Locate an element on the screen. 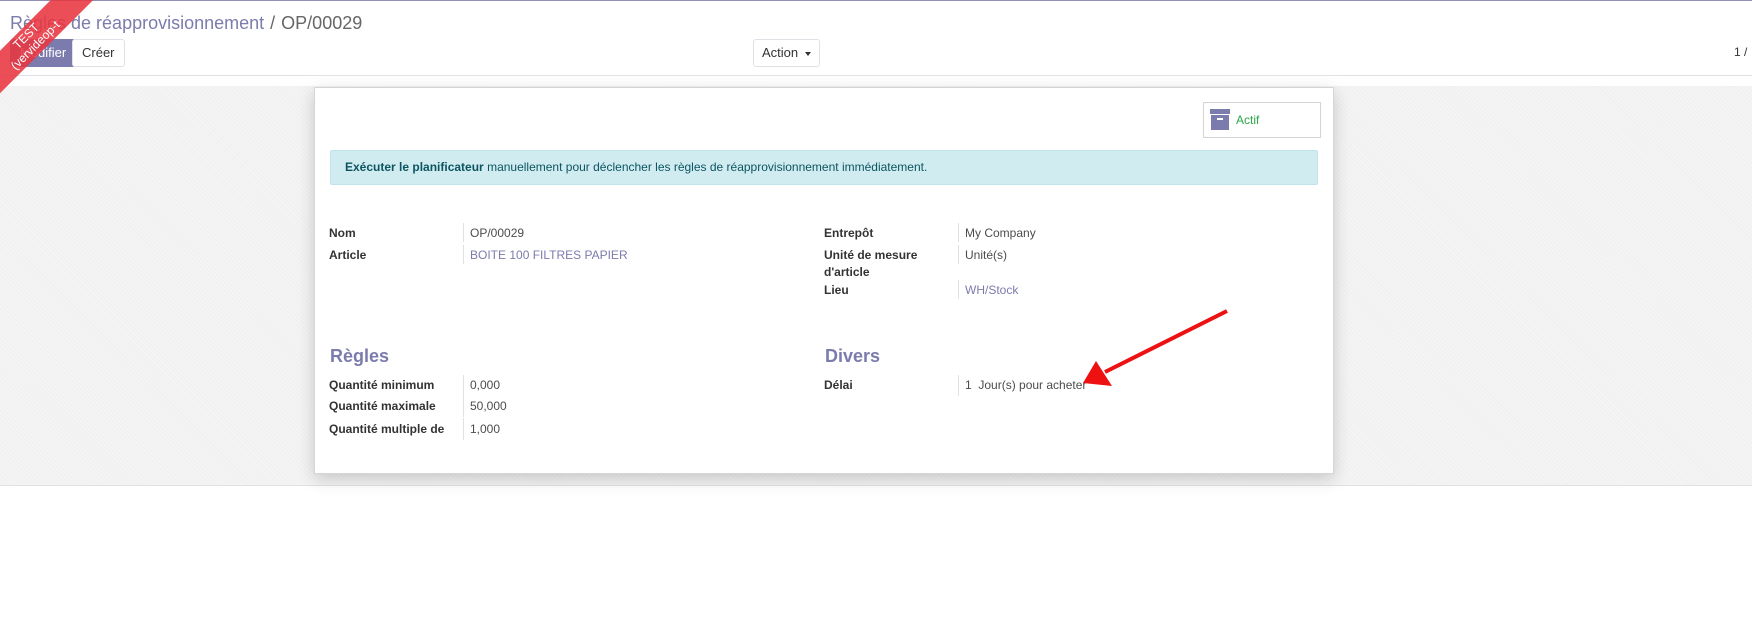  edit-button: Modifier is located at coordinates (43, 53).